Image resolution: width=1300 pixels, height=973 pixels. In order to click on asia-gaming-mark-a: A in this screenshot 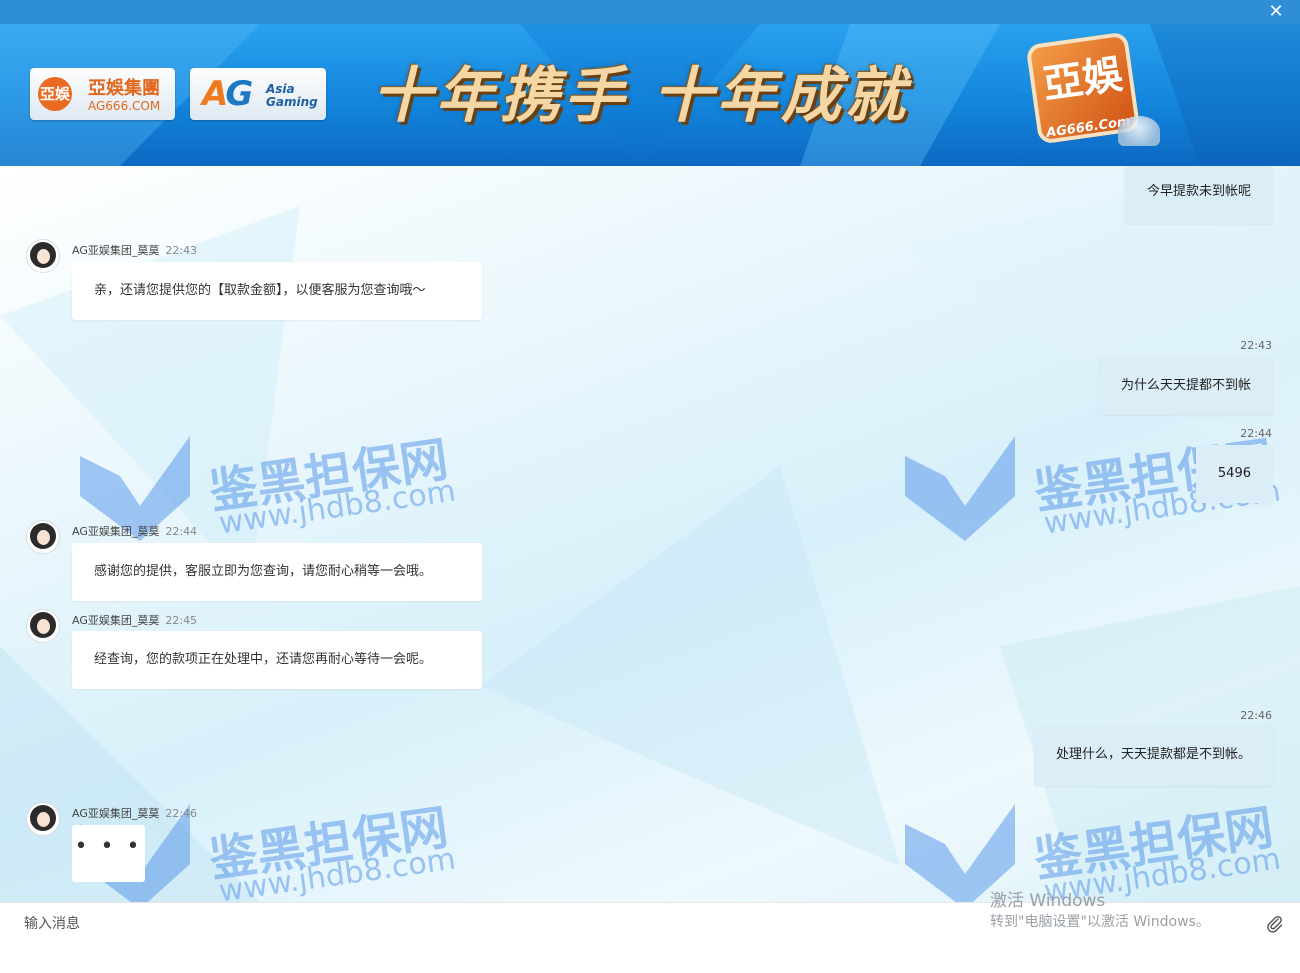, I will do `click(215, 94)`.